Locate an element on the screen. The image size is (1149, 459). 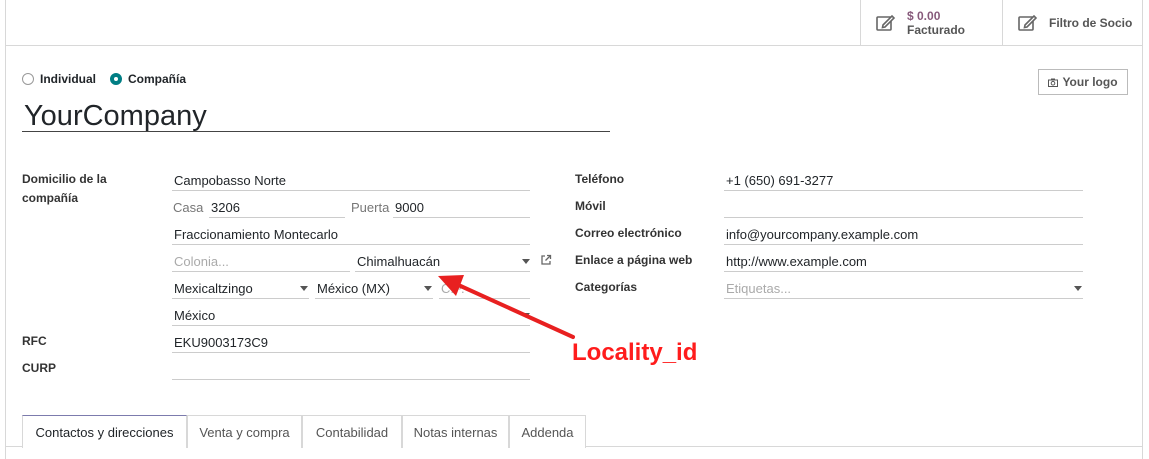
annotation-arrow is located at coordinates (506, 307).